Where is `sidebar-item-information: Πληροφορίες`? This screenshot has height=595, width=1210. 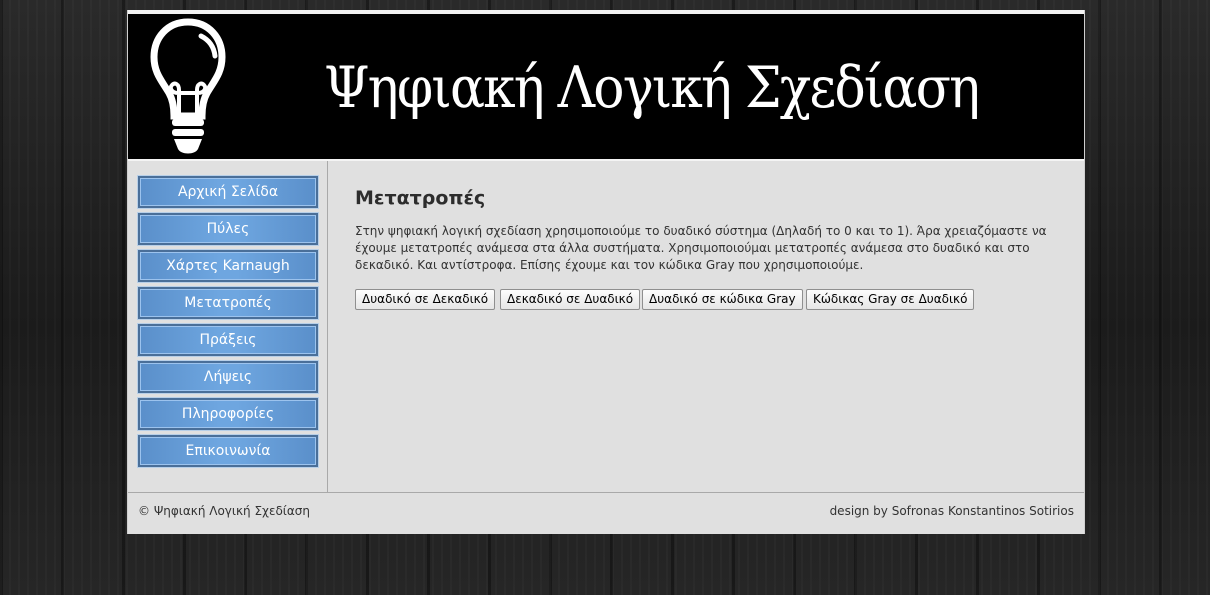 sidebar-item-information: Πληροφορίες is located at coordinates (228, 414).